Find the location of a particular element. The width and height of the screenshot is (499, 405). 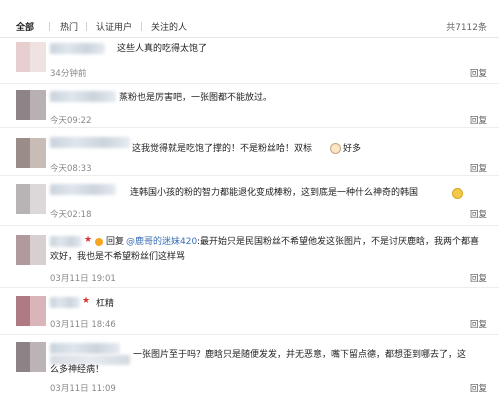

tab-following: 关注的人 is located at coordinates (169, 26).